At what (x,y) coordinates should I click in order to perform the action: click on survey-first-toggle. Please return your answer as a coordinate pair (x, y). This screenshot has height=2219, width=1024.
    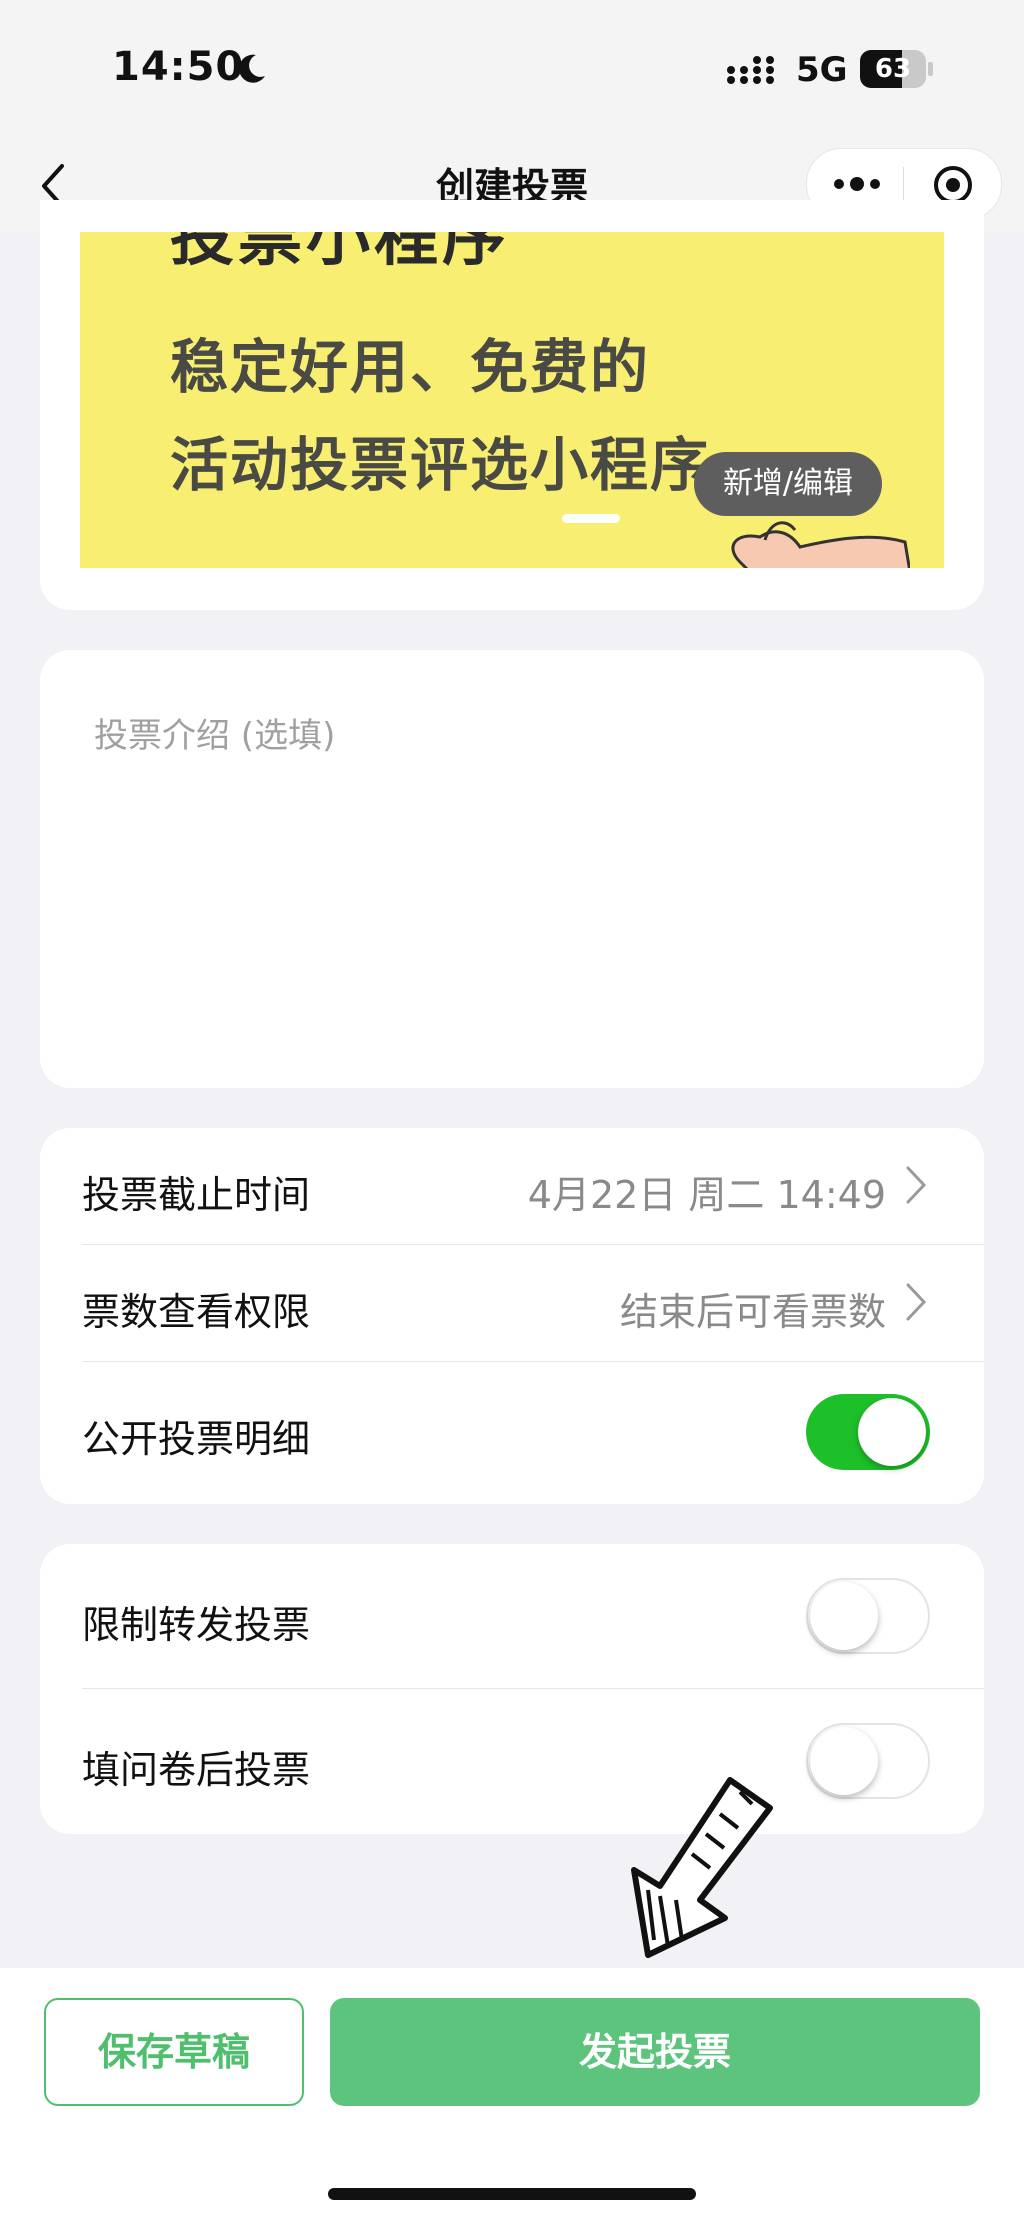
    Looking at the image, I should click on (868, 1761).